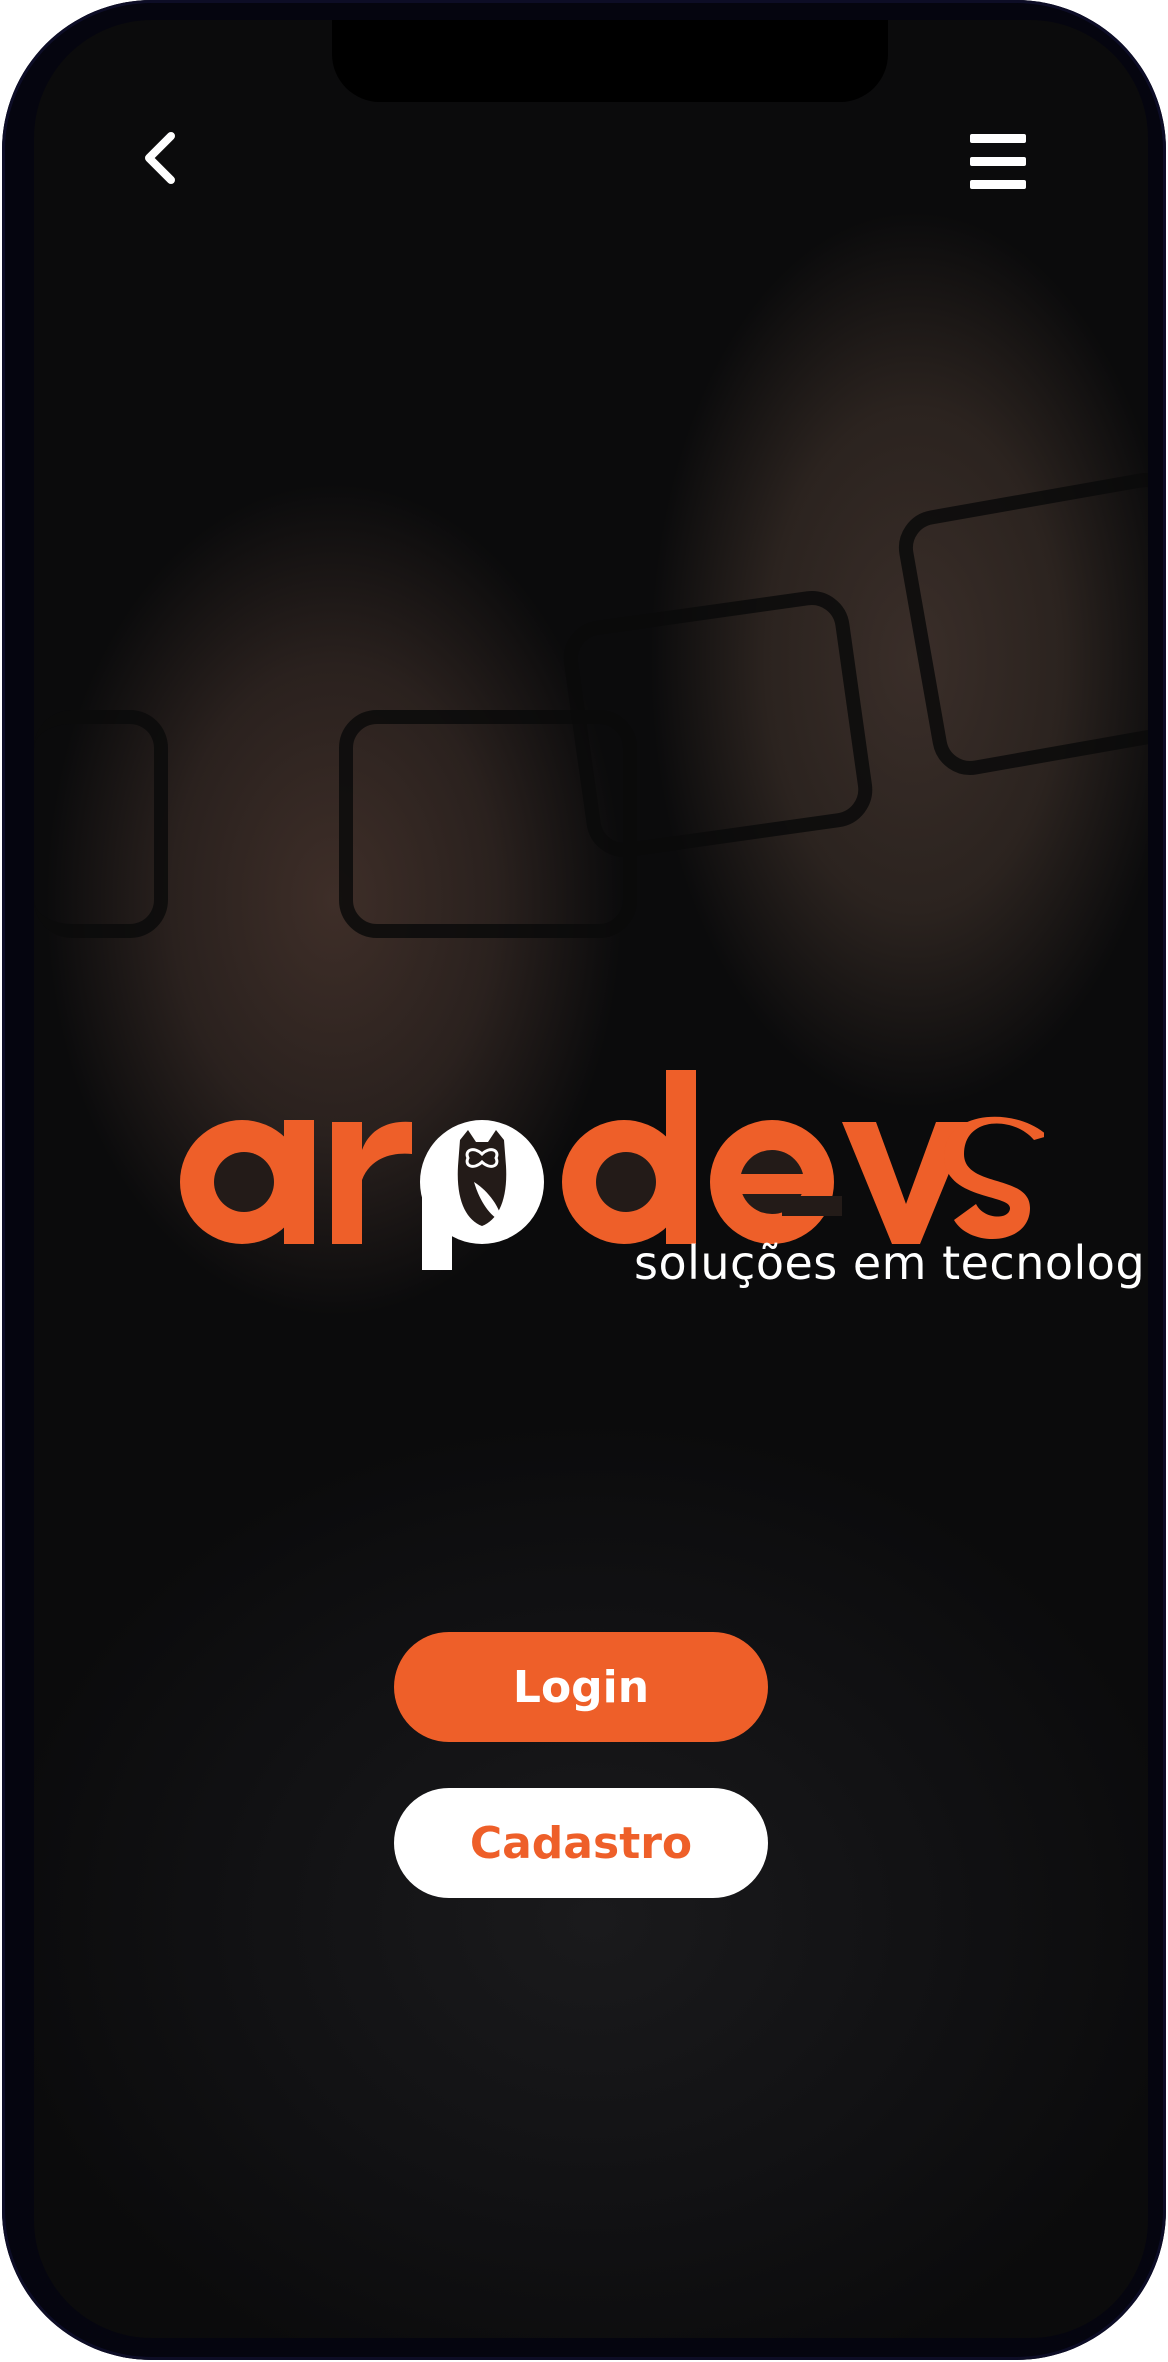 Image resolution: width=1168 pixels, height=2362 pixels. Describe the element at coordinates (610, 61) in the screenshot. I see `device-notch` at that location.